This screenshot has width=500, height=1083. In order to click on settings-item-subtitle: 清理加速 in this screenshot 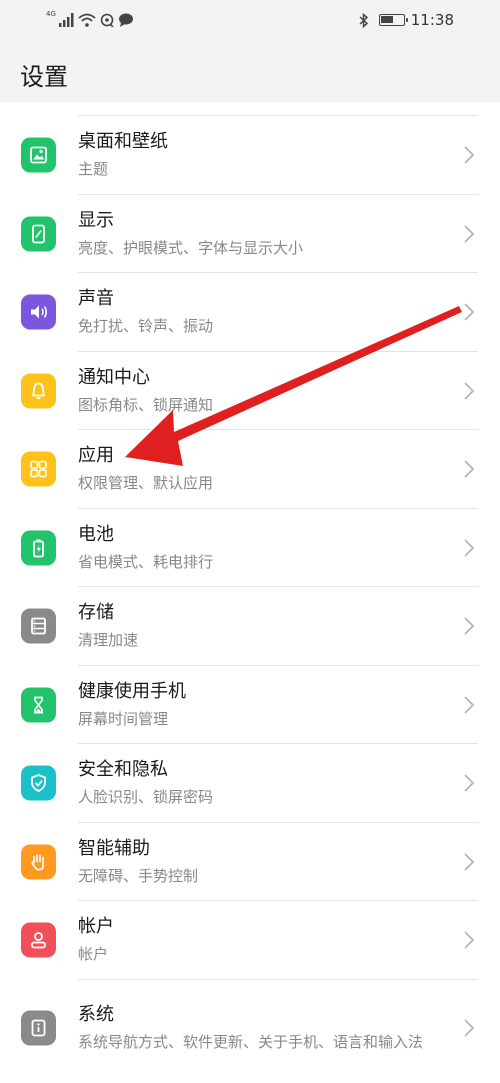, I will do `click(108, 640)`.